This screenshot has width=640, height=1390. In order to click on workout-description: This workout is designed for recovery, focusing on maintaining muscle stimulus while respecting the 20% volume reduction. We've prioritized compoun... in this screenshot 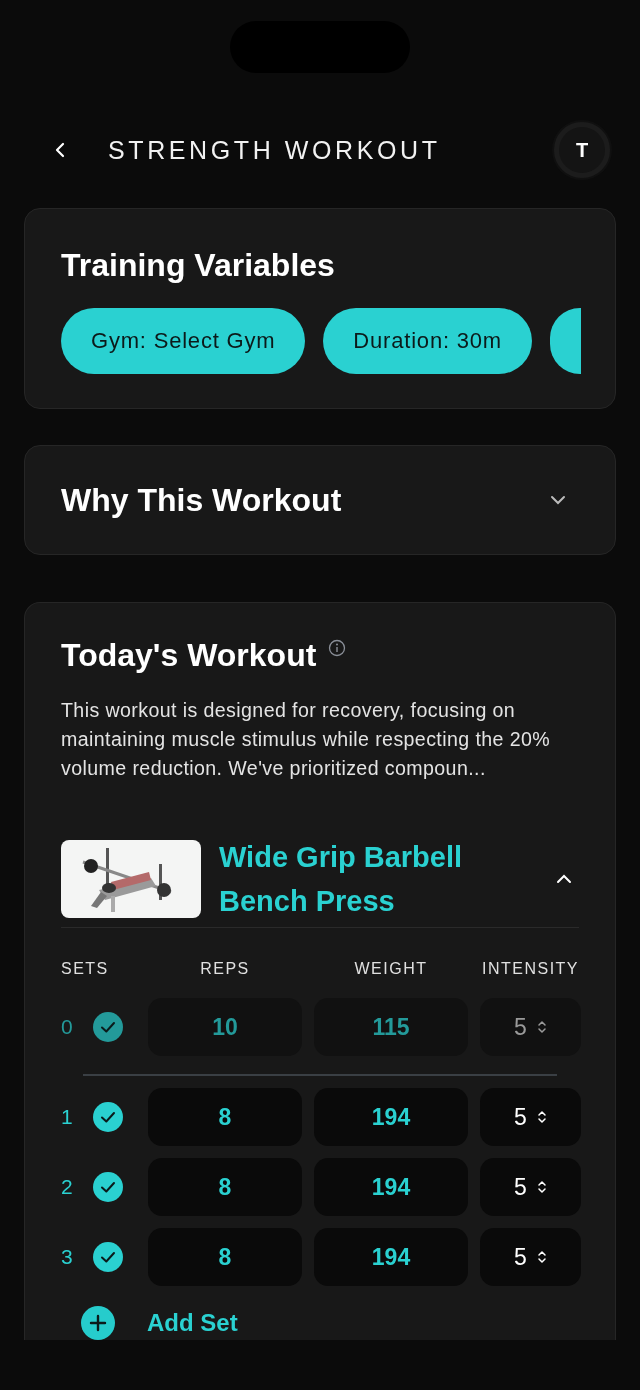, I will do `click(306, 739)`.